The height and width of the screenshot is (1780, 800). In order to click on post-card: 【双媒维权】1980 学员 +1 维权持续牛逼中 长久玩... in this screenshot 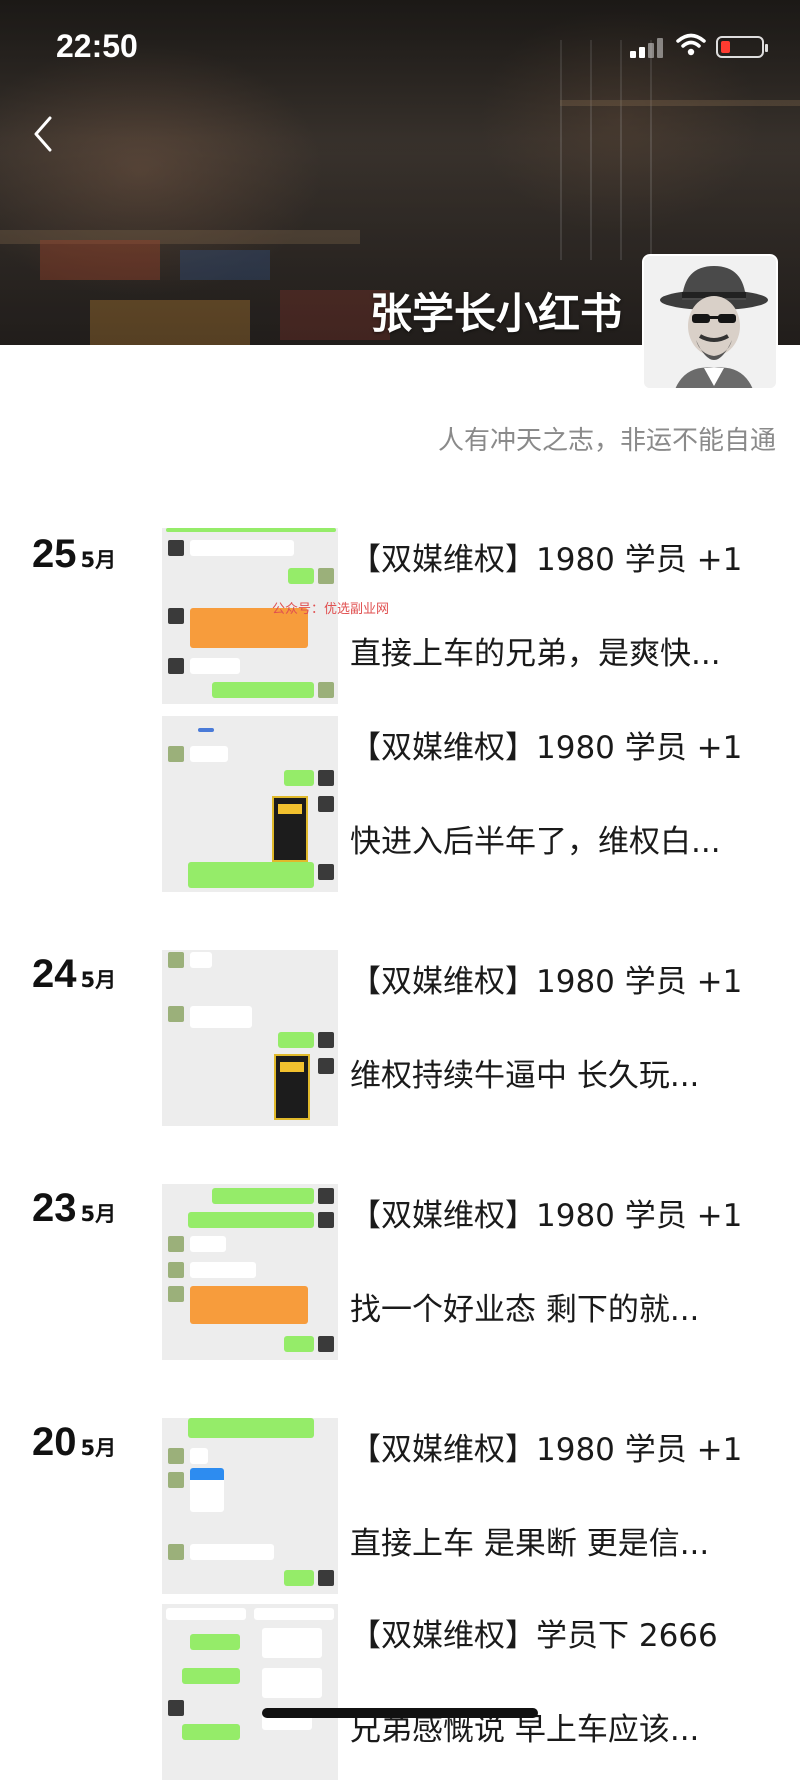, I will do `click(472, 1038)`.